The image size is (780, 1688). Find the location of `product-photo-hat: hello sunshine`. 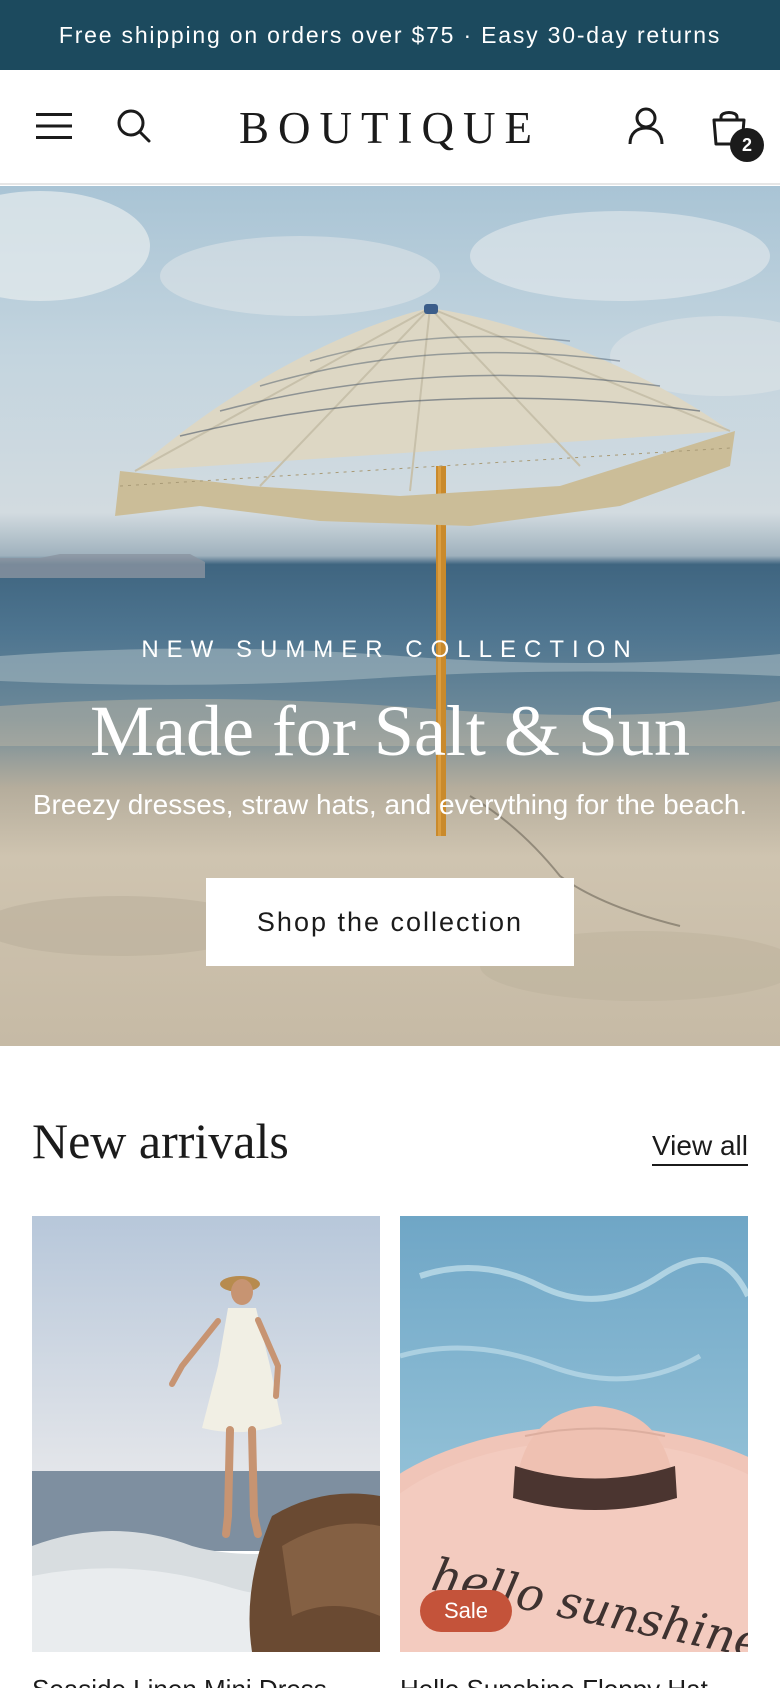

product-photo-hat: hello sunshine is located at coordinates (574, 1434).